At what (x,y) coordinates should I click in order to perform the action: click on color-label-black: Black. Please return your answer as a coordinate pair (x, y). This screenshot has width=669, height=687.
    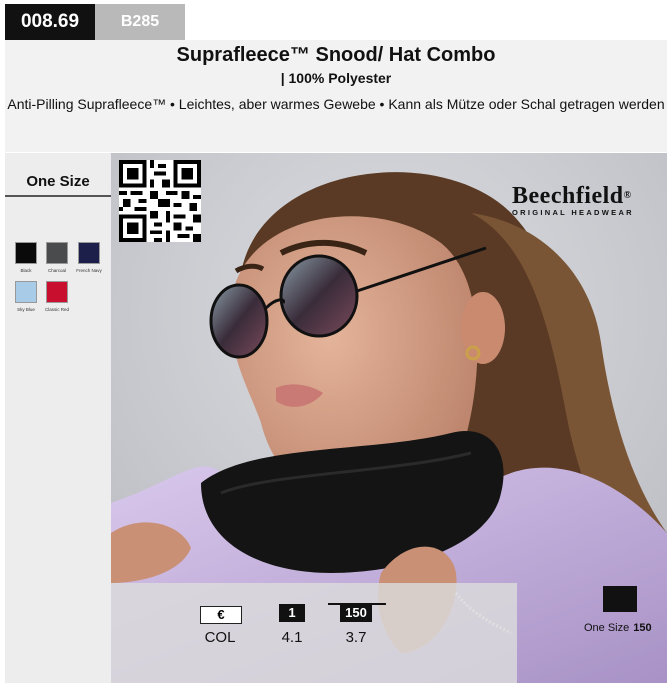
    Looking at the image, I should click on (26, 270).